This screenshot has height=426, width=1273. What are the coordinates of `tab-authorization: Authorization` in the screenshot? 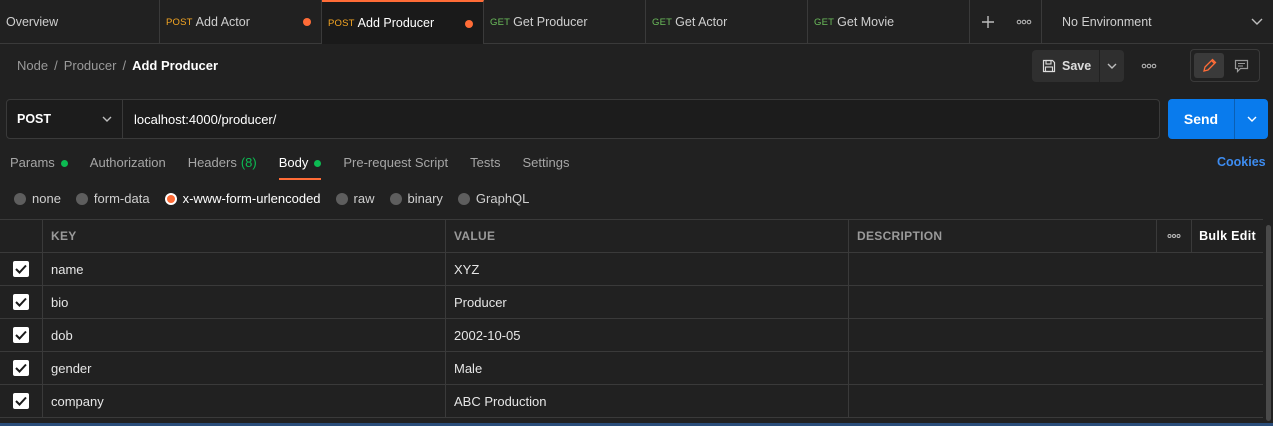 It's located at (128, 166).